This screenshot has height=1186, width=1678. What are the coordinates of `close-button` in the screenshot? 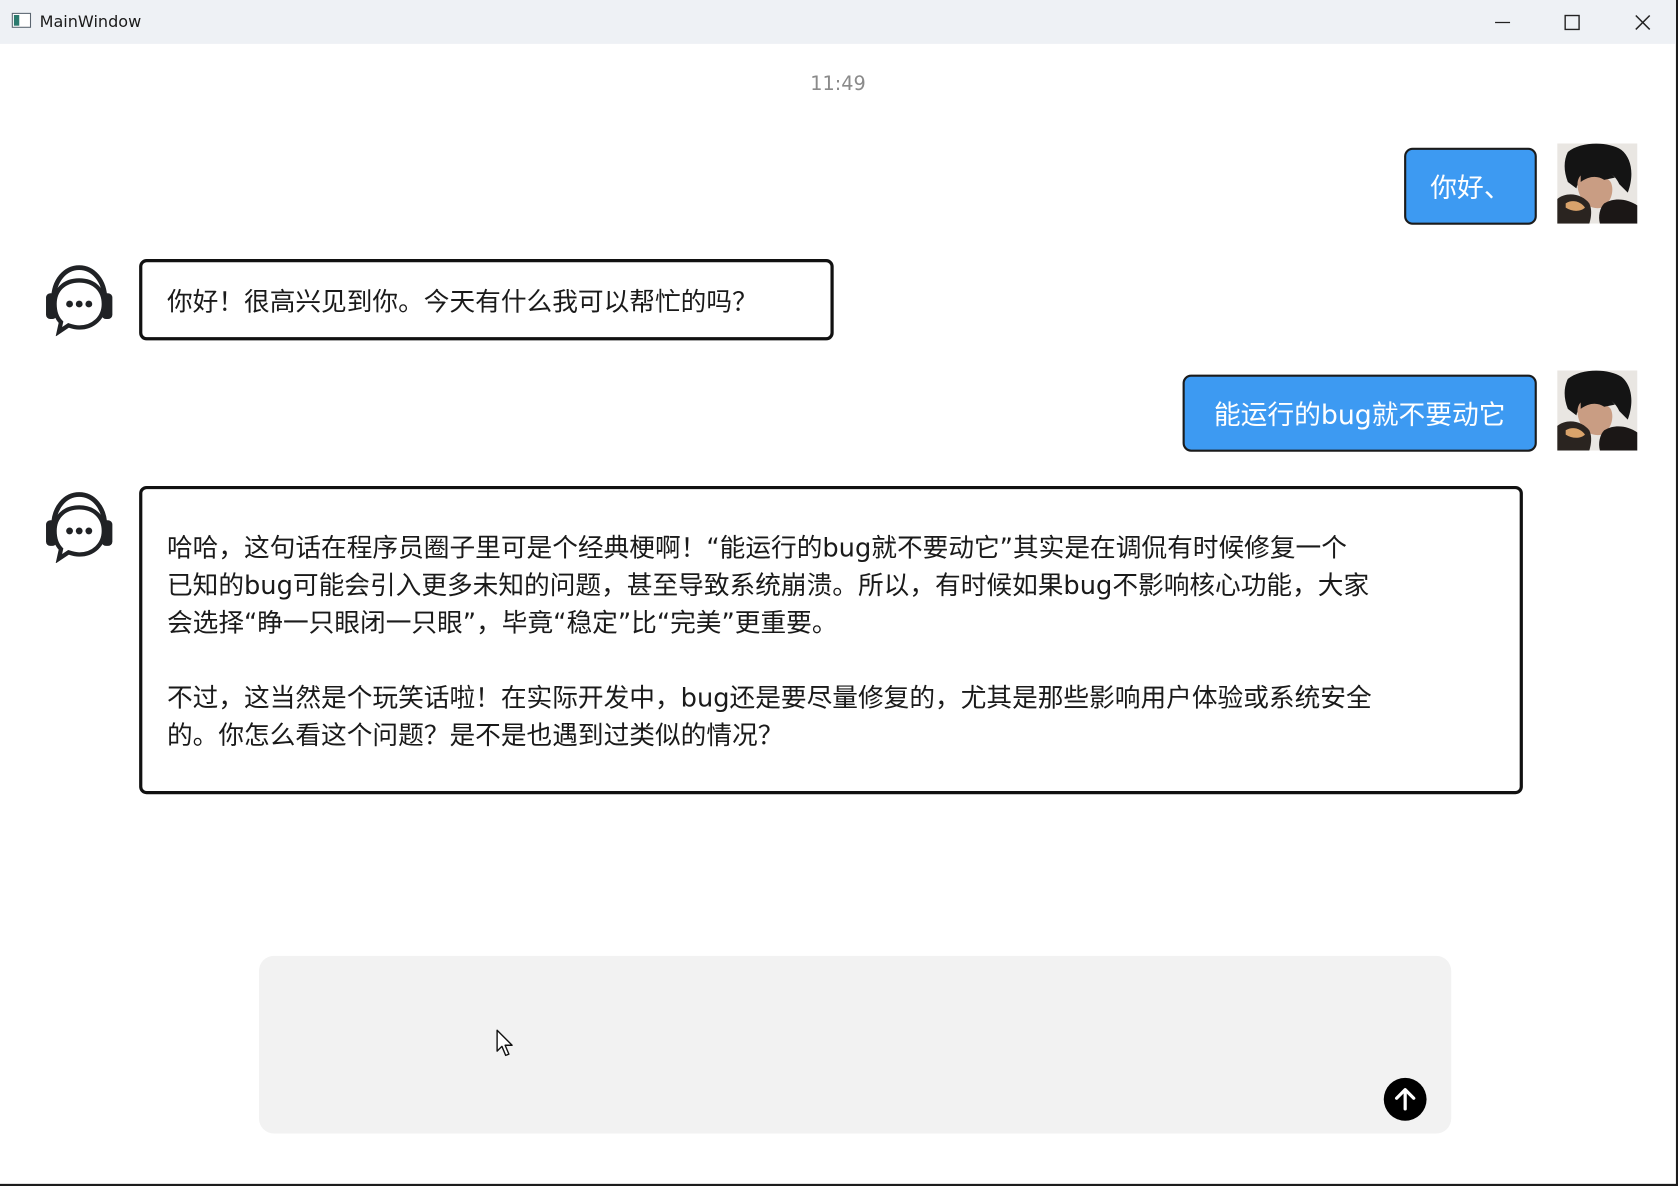 It's located at (1643, 22).